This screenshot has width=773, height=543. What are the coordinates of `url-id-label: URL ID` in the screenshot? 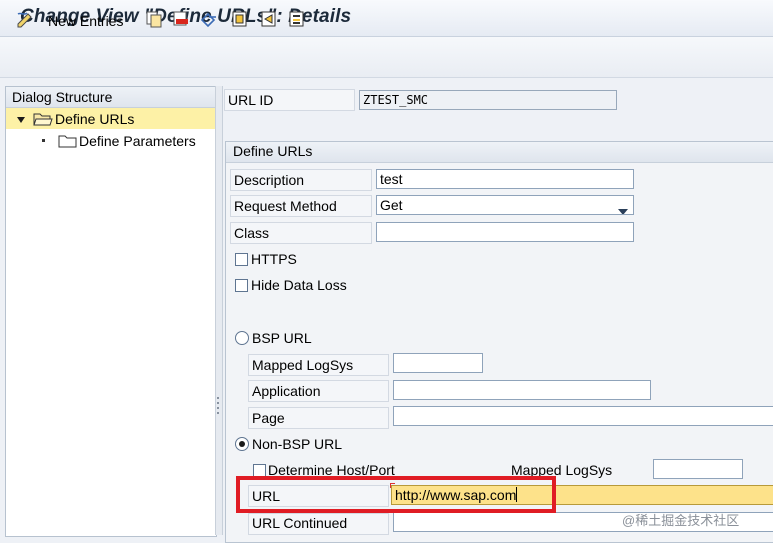 It's located at (251, 100).